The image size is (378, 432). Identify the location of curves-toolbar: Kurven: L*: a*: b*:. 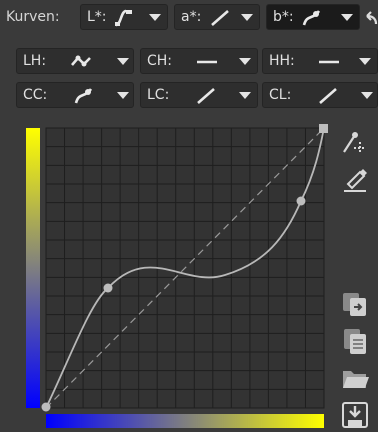
(189, 17).